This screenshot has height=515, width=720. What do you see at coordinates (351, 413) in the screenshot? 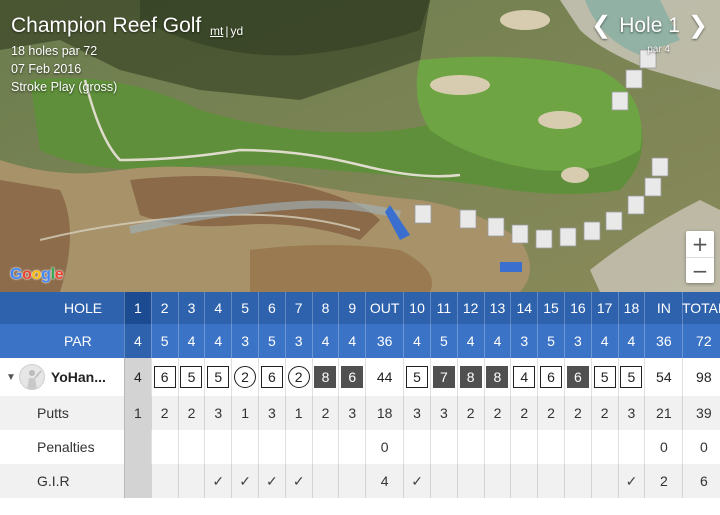
I see `putts-cell-hole-9: 3` at bounding box center [351, 413].